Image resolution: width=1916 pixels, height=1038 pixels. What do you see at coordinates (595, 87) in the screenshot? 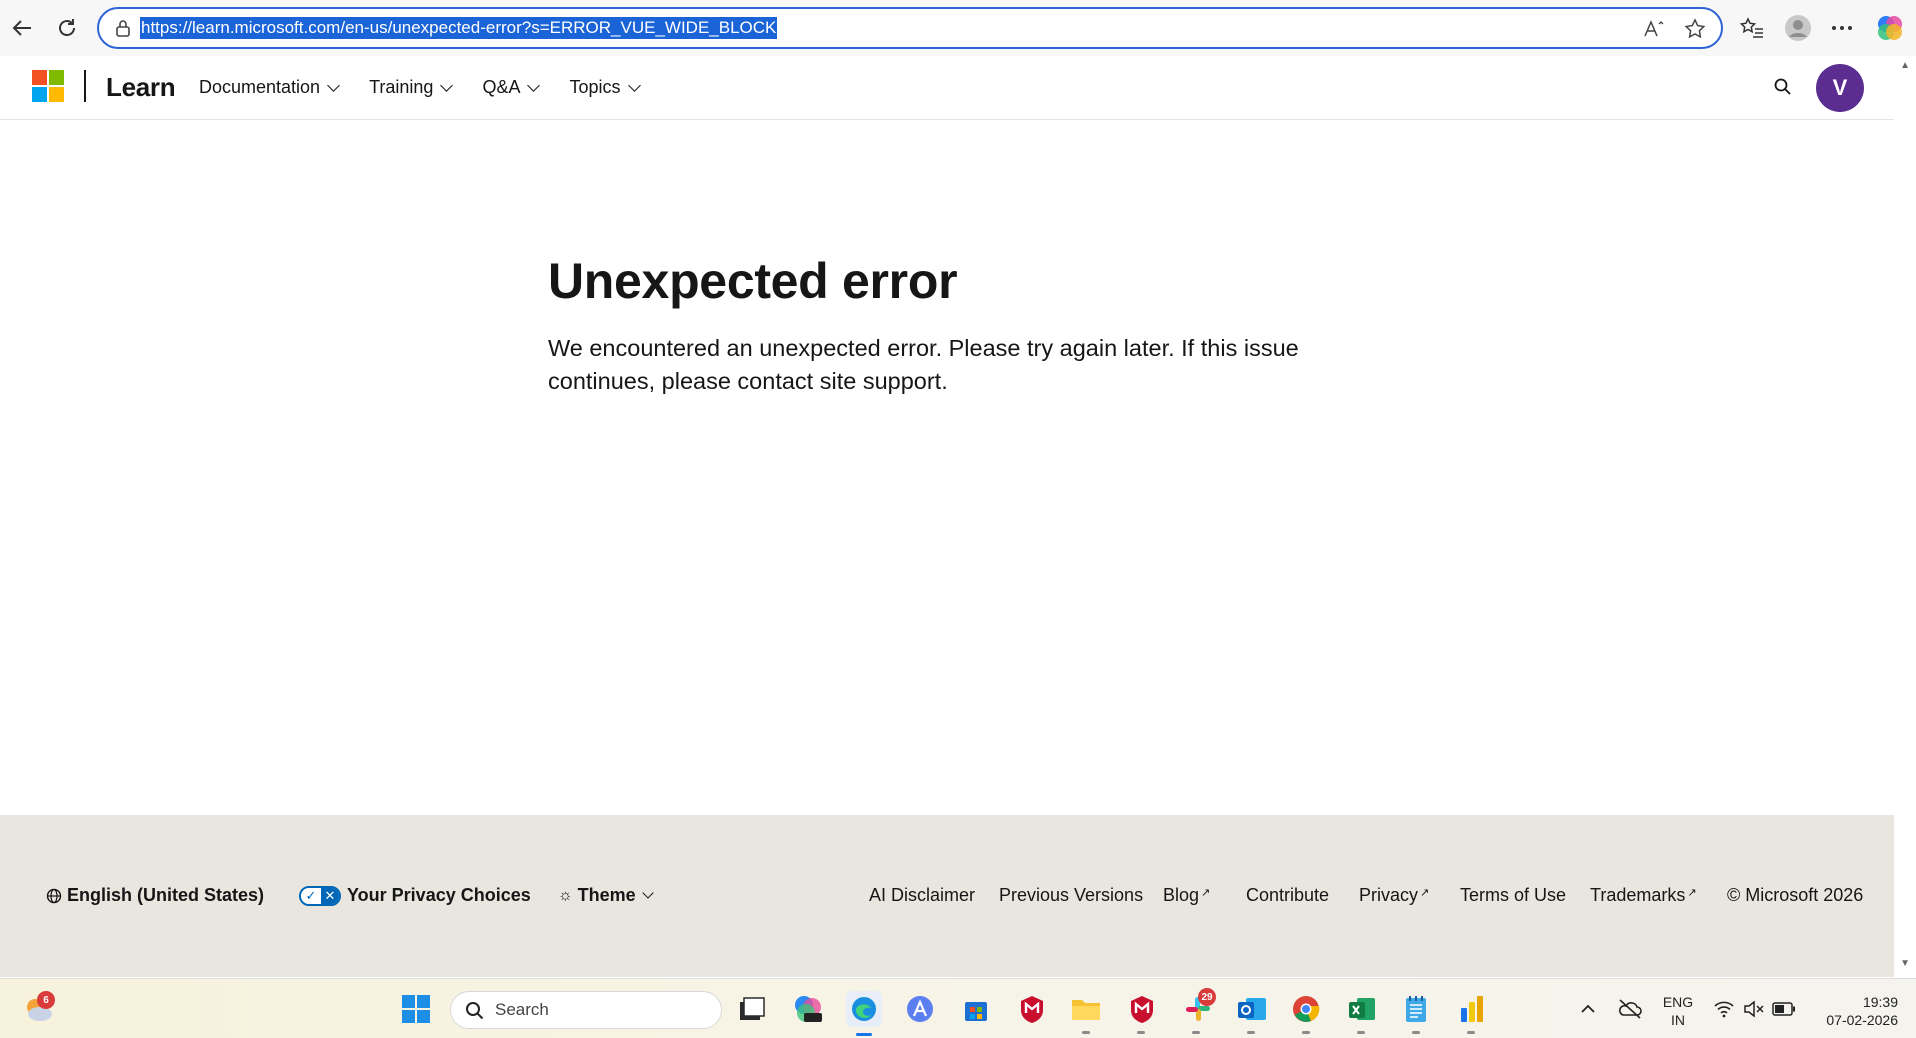
I see `nav-topics-label: Topics` at bounding box center [595, 87].